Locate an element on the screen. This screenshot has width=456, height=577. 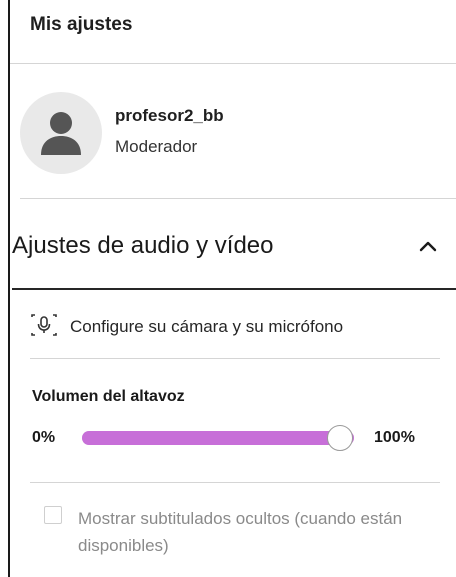
user-role: Moderador is located at coordinates (156, 146).